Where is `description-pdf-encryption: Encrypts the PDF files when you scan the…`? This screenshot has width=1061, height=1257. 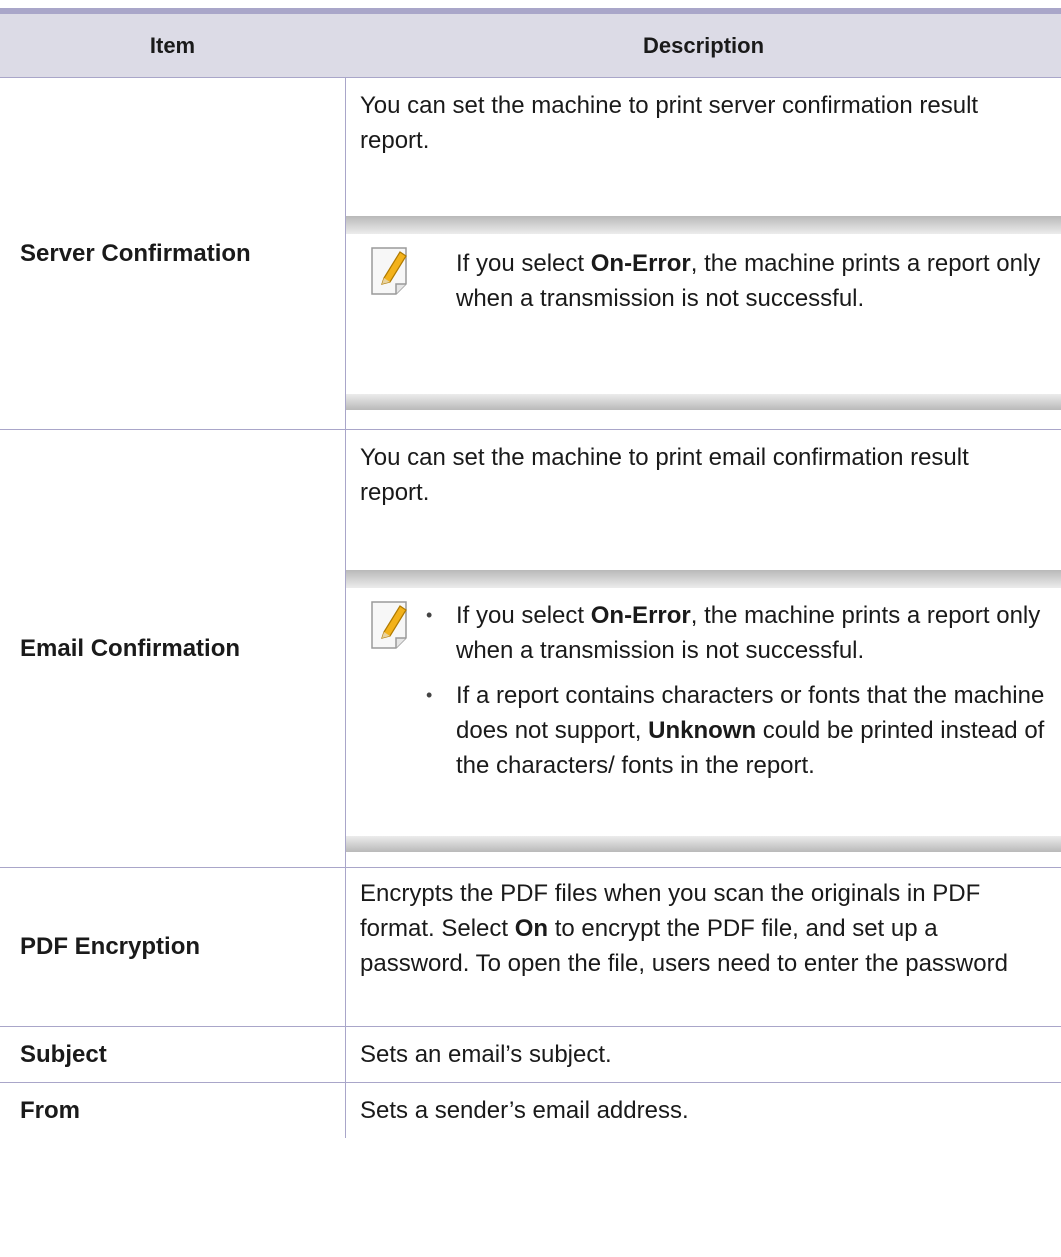
description-pdf-encryption: Encrypts the PDF files when you scan the… is located at coordinates (684, 928).